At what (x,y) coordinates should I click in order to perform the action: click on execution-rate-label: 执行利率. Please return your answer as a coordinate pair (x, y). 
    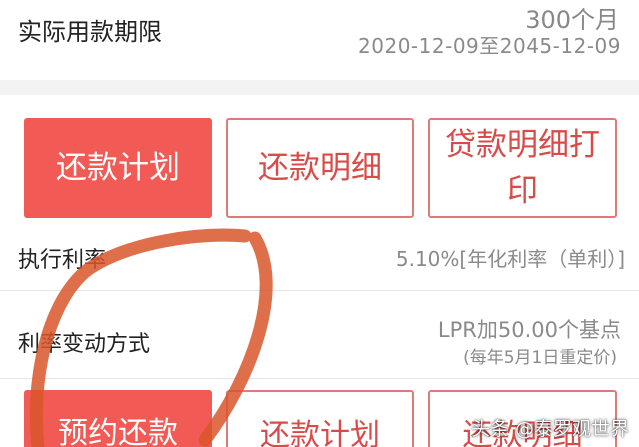
    Looking at the image, I should click on (62, 260).